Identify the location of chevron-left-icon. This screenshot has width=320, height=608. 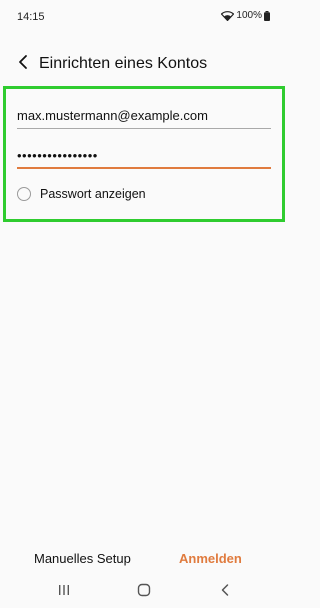
(23, 64).